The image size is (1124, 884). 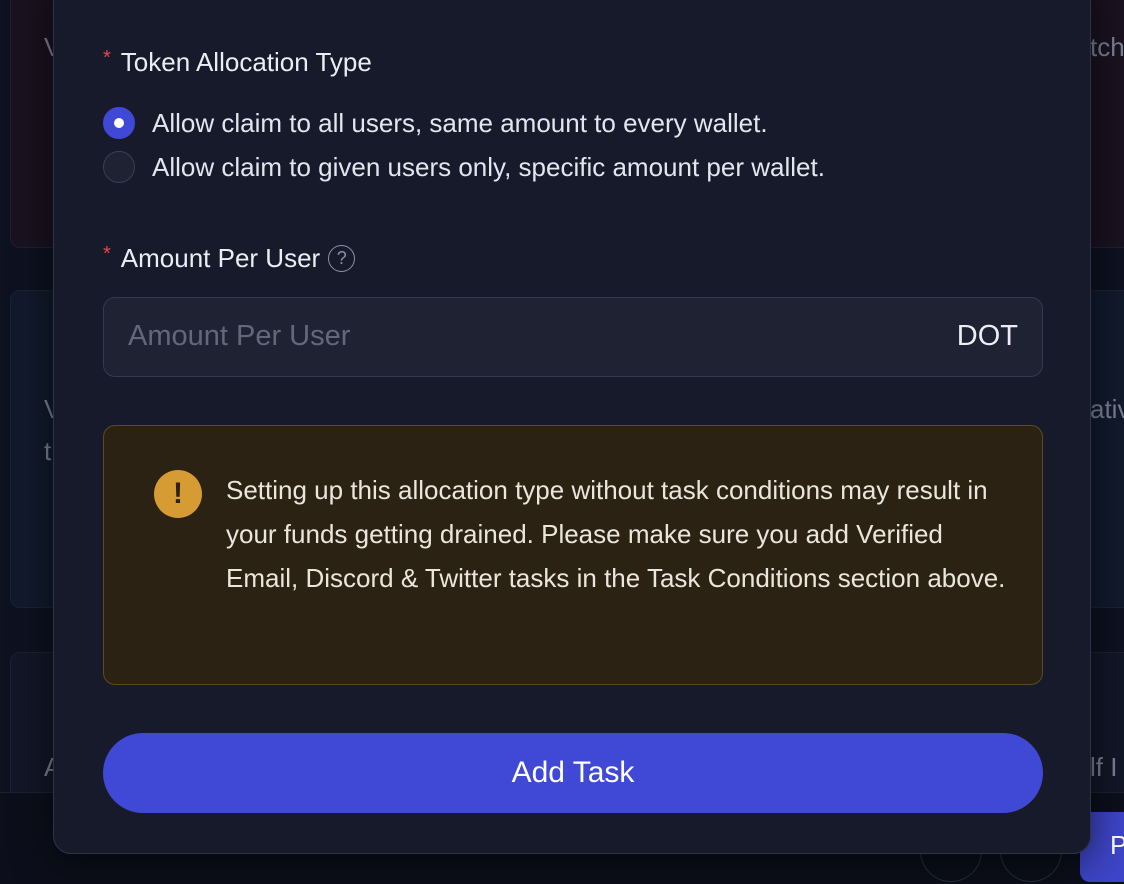 I want to click on amount-input-wrapper: DOT, so click(x=573, y=337).